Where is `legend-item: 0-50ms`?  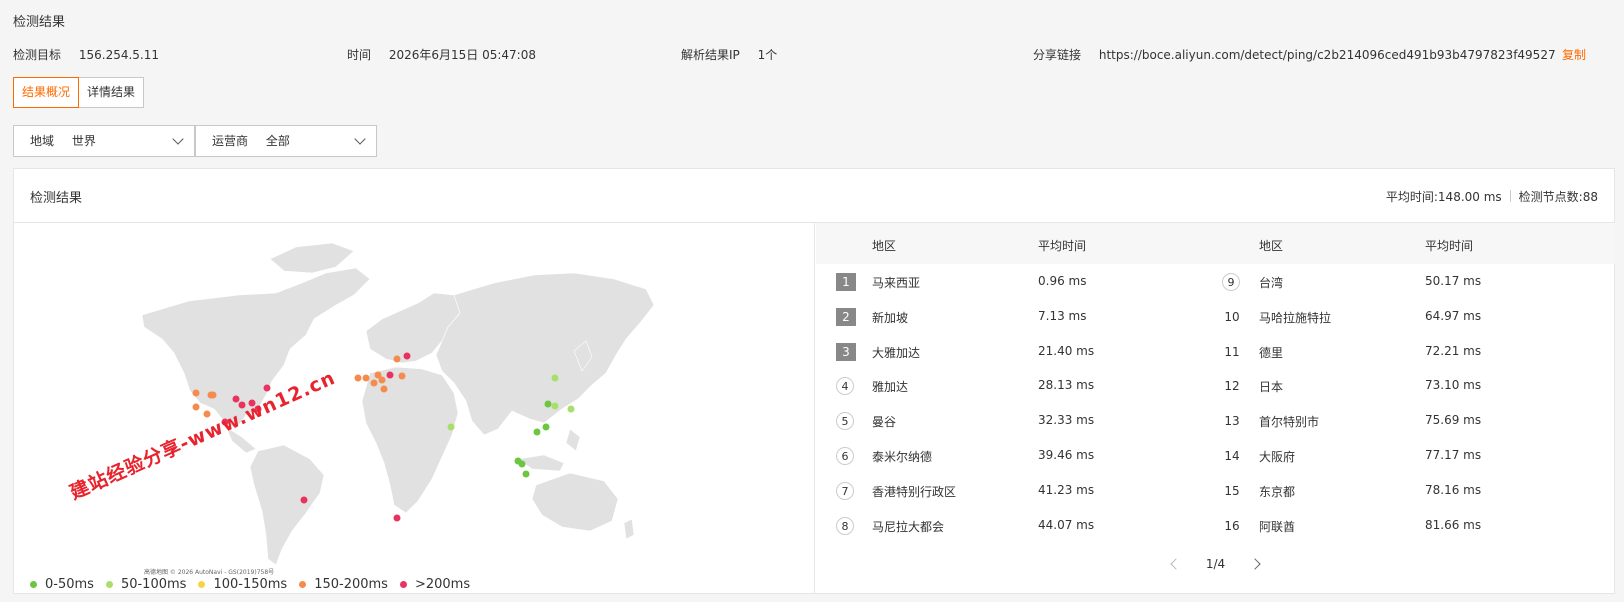 legend-item: 0-50ms is located at coordinates (62, 584).